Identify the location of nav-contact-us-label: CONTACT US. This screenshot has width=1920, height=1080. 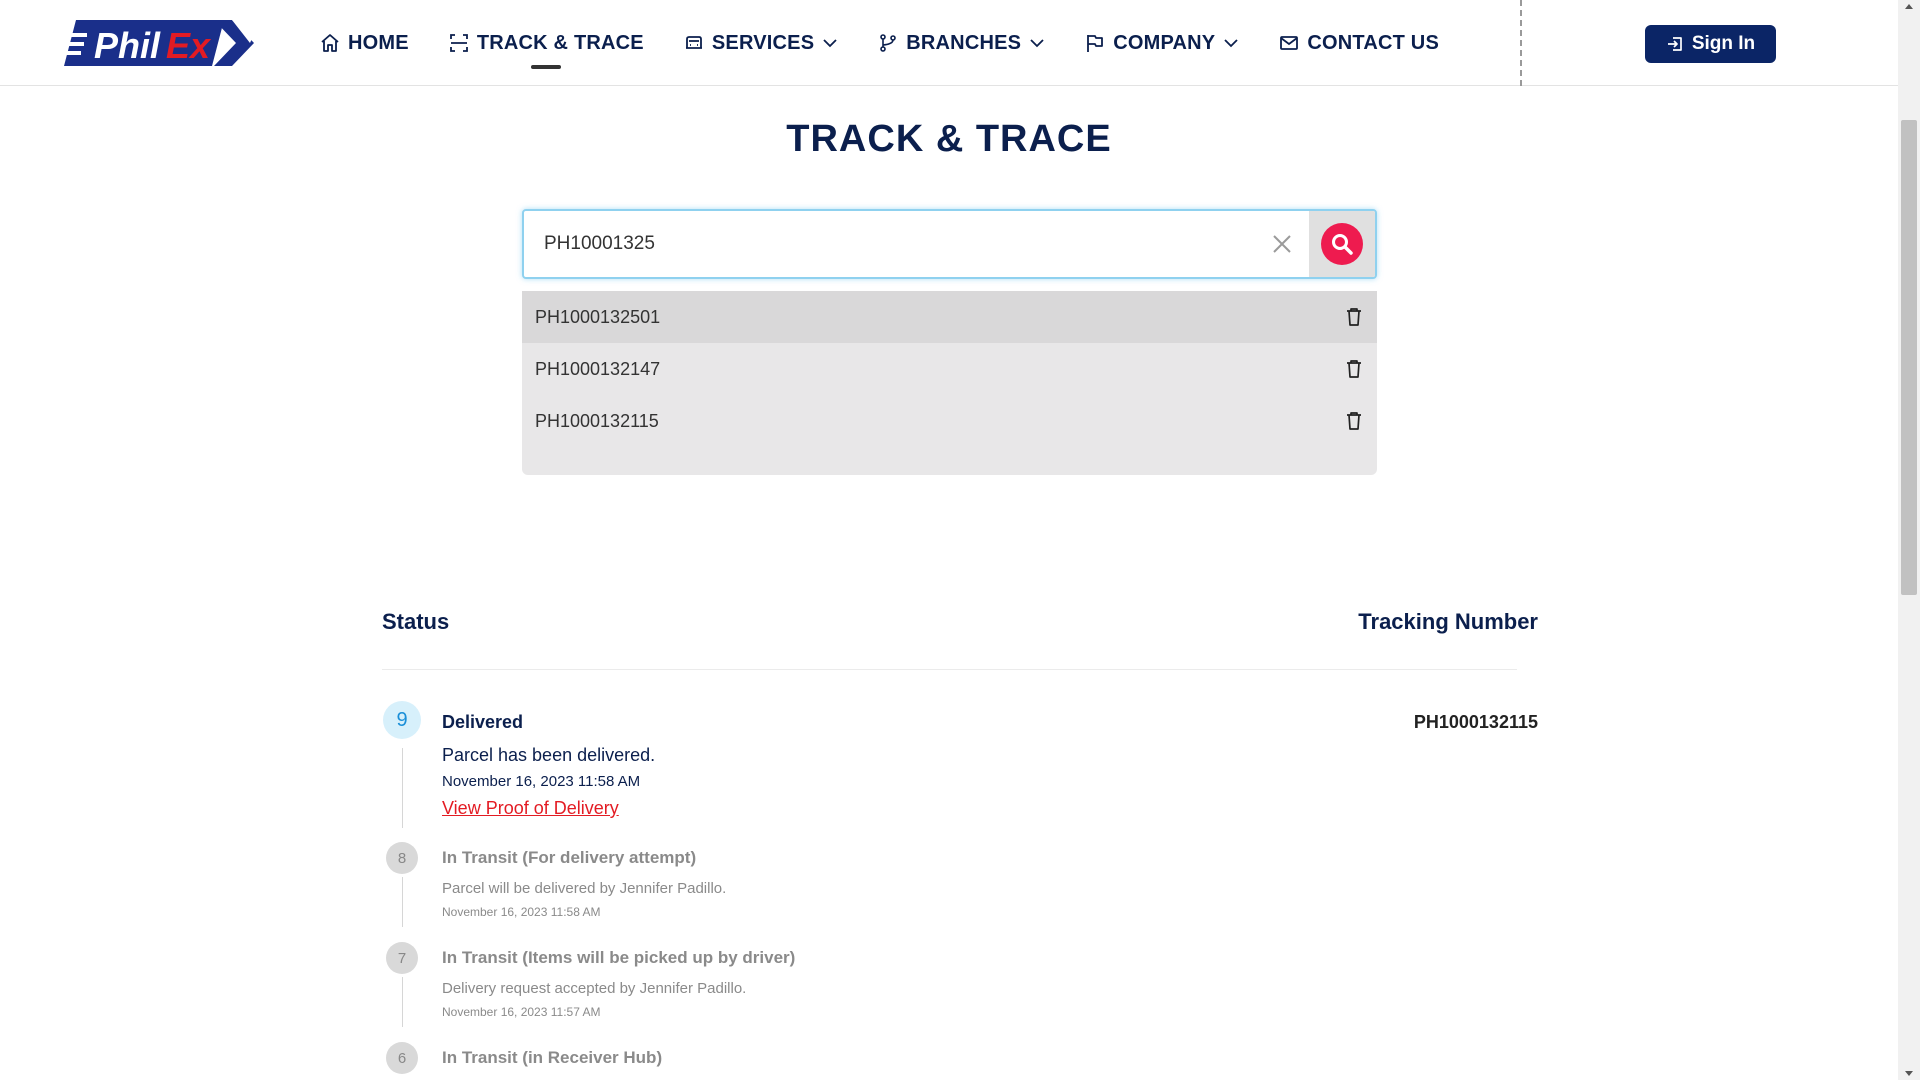
(1373, 42).